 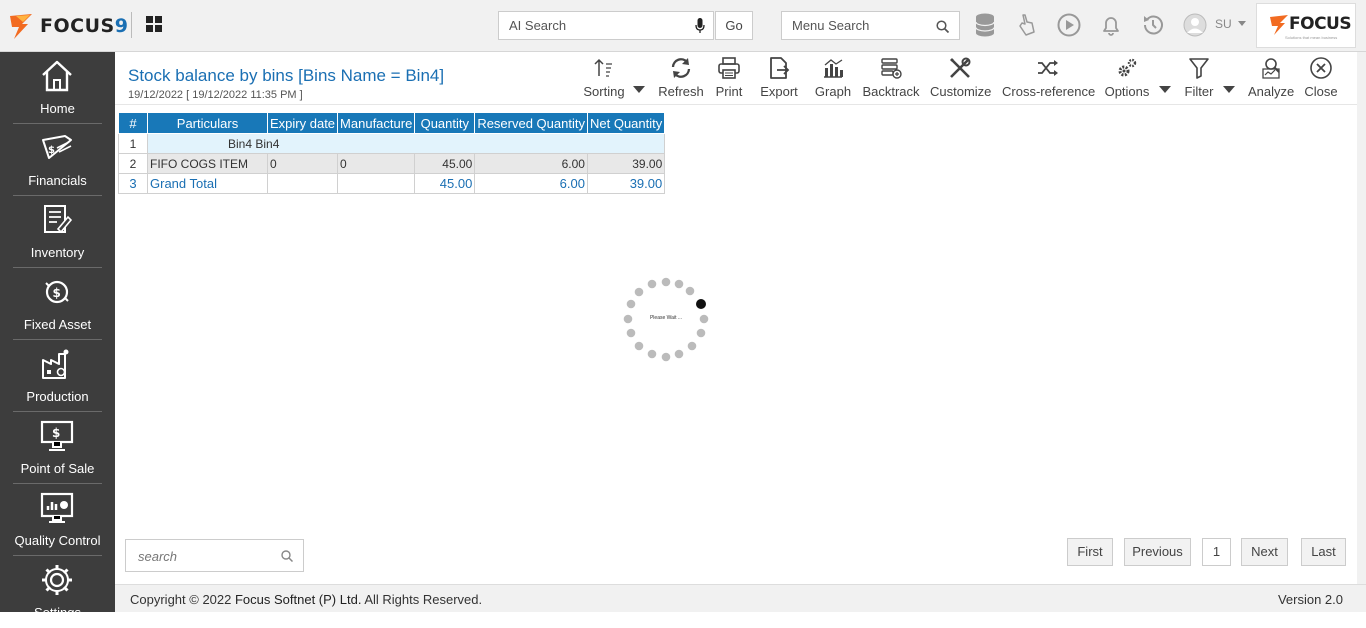 What do you see at coordinates (57, 252) in the screenshot?
I see `sidebar-label: Inventory` at bounding box center [57, 252].